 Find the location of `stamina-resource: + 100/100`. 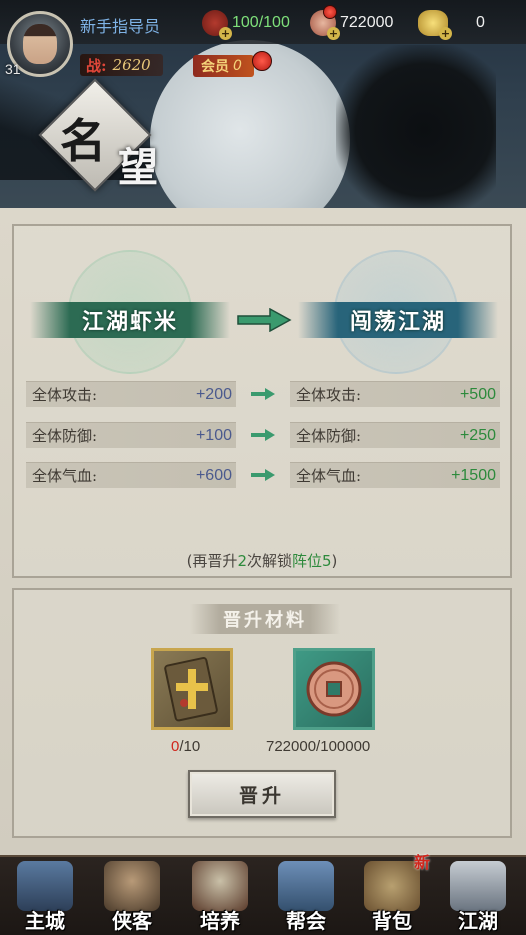

stamina-resource: + 100/100 is located at coordinates (246, 24).